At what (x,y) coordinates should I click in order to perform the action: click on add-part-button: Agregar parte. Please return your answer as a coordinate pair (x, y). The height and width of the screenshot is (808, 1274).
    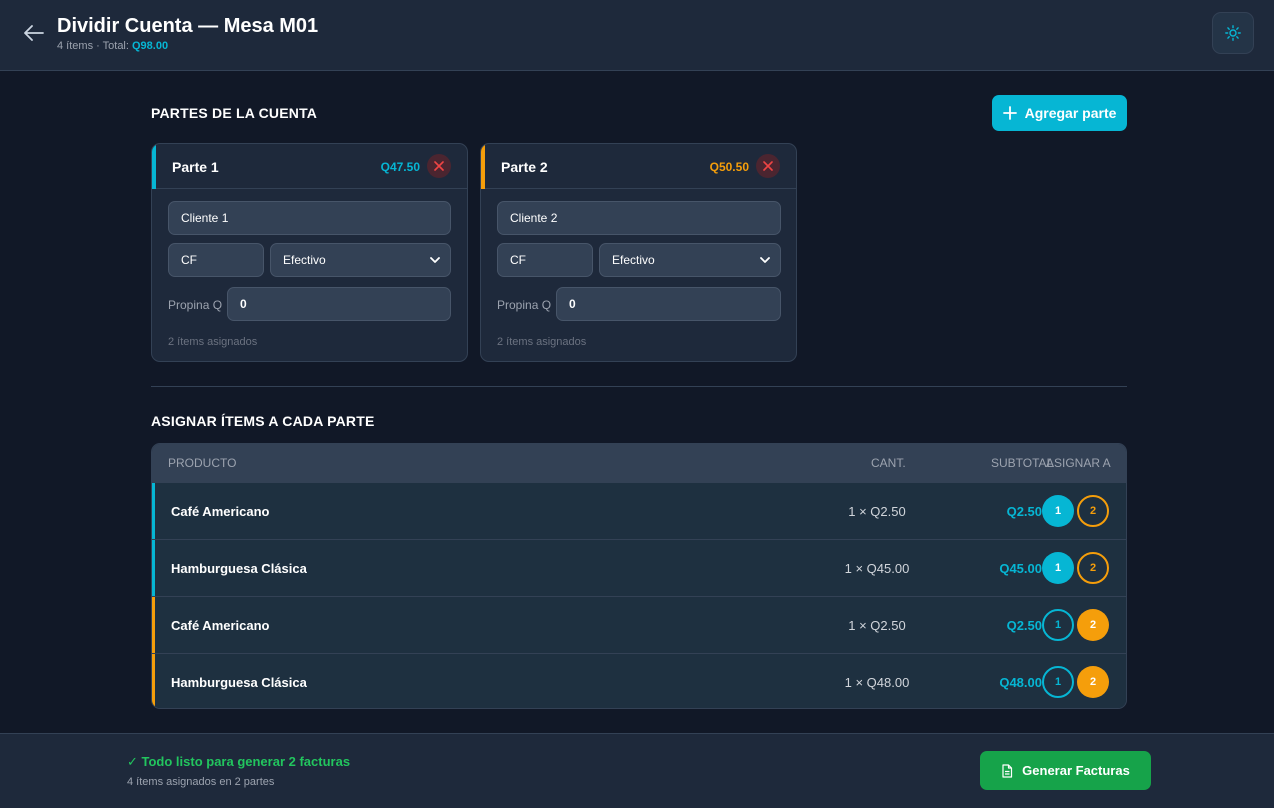
    Looking at the image, I should click on (1059, 113).